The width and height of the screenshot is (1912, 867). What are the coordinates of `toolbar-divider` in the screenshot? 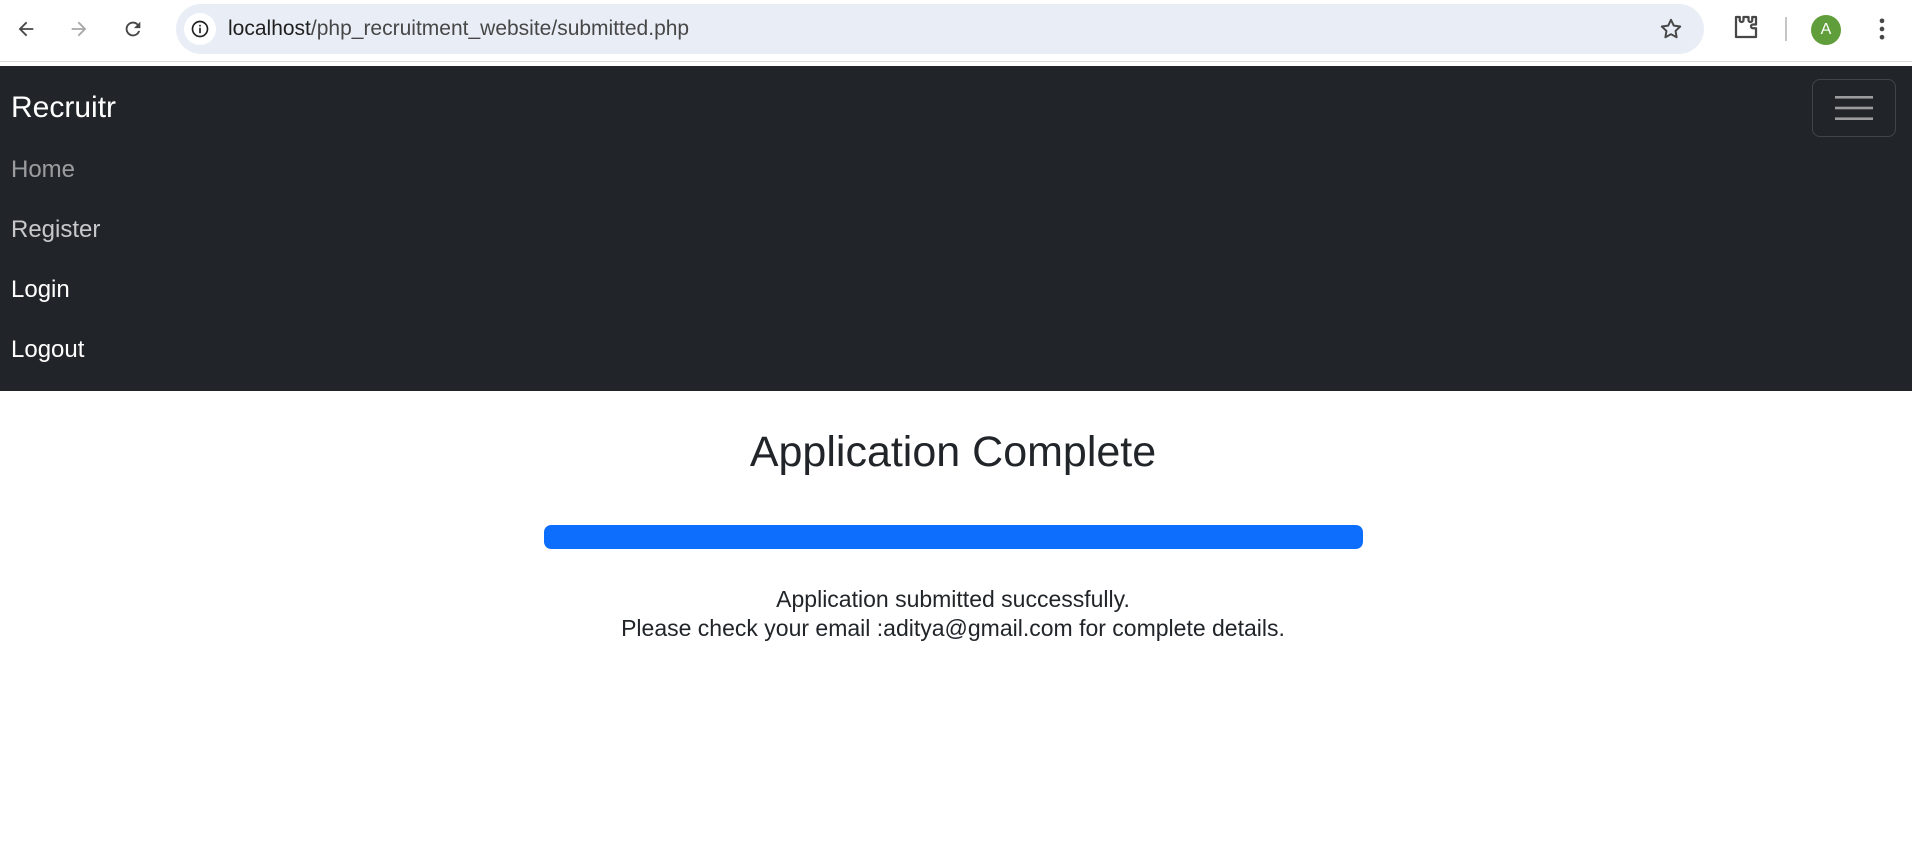 It's located at (1786, 29).